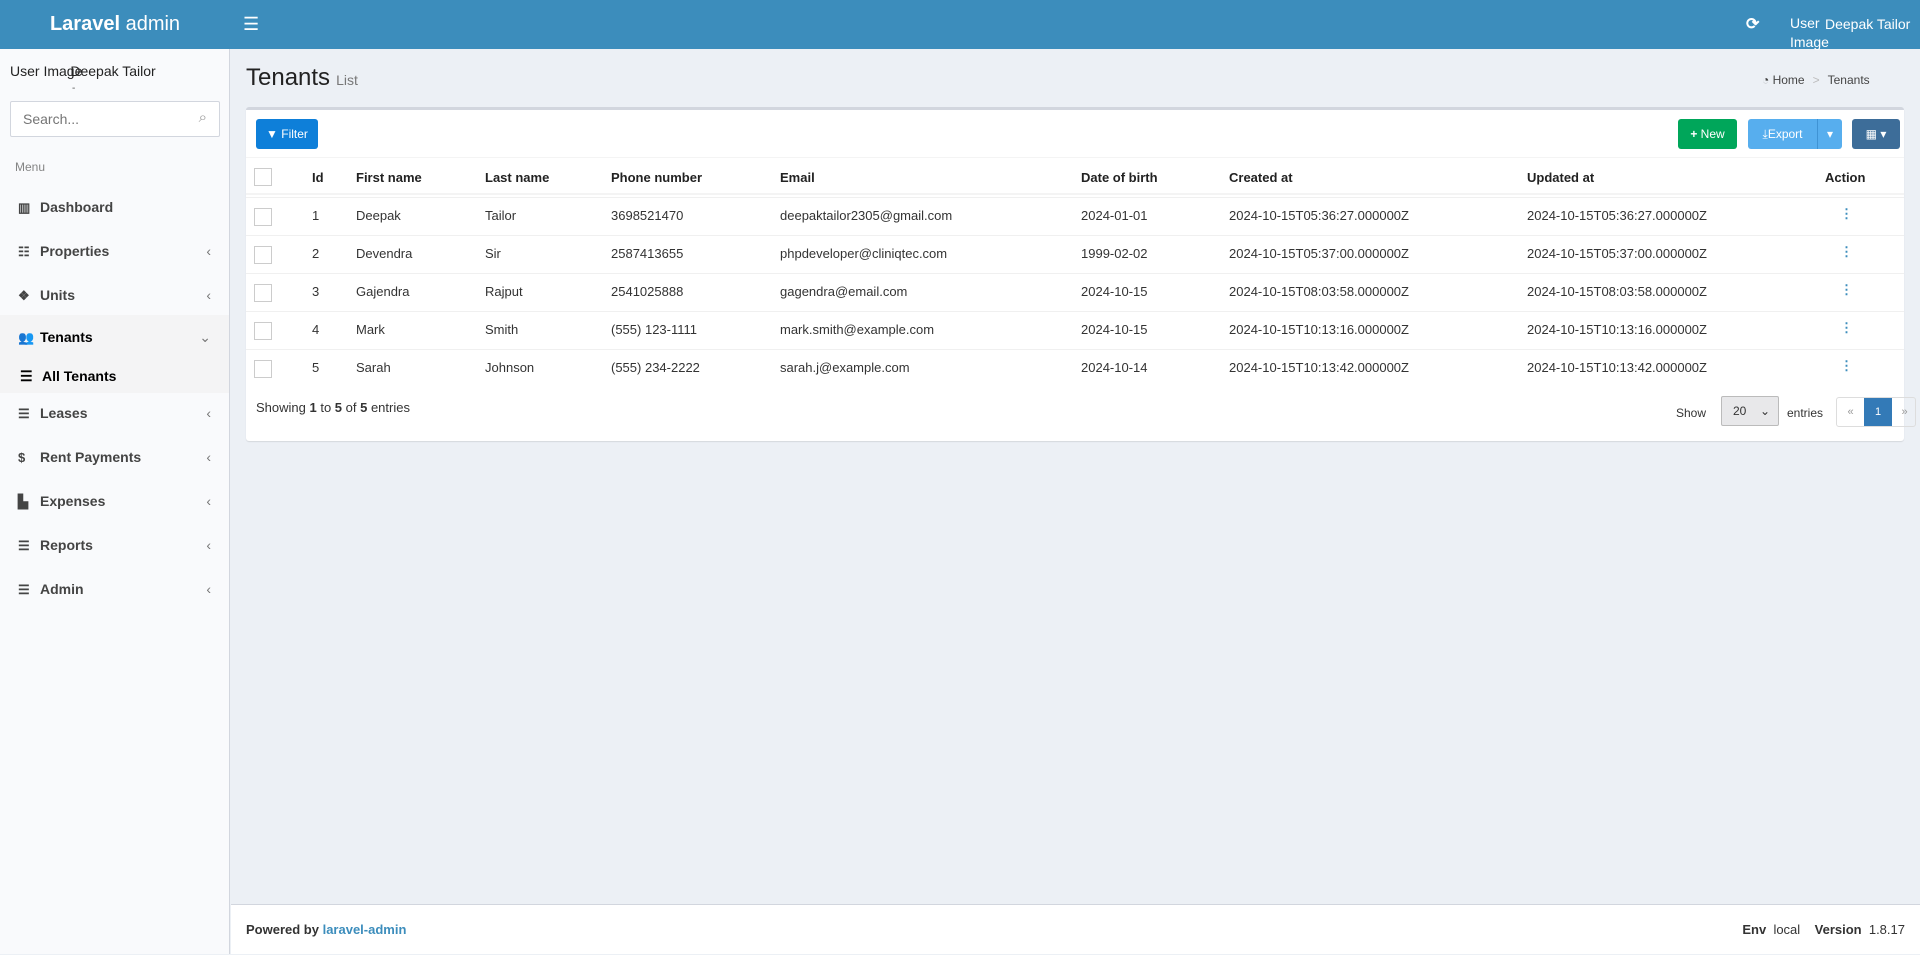 The width and height of the screenshot is (1920, 955). Describe the element at coordinates (647, 215) in the screenshot. I see `cell-phone: 3698521470` at that location.